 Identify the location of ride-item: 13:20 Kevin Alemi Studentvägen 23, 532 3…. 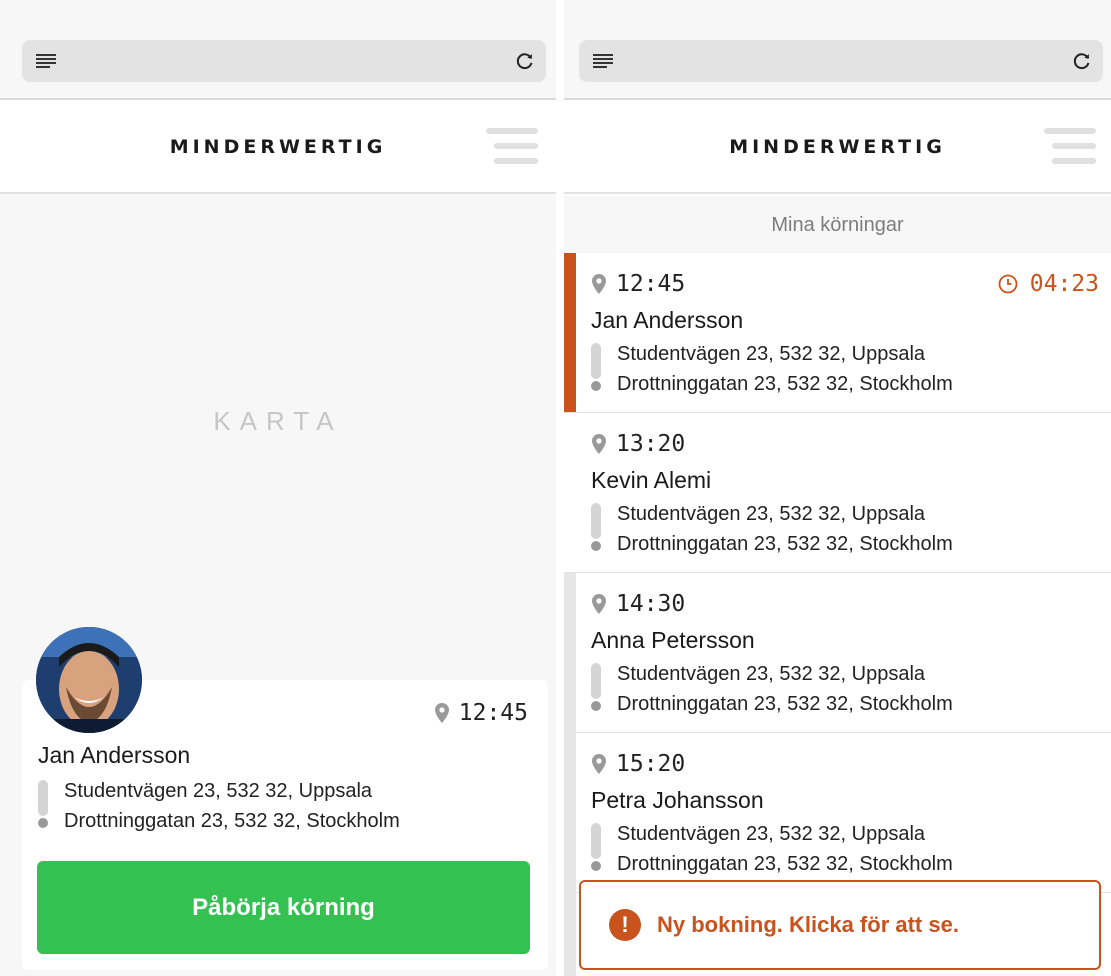
(837, 493).